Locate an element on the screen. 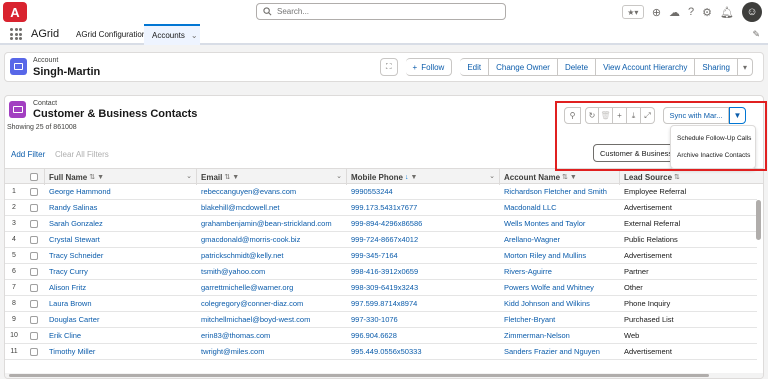 The height and width of the screenshot is (379, 768). follow-button: + Follow is located at coordinates (429, 67).